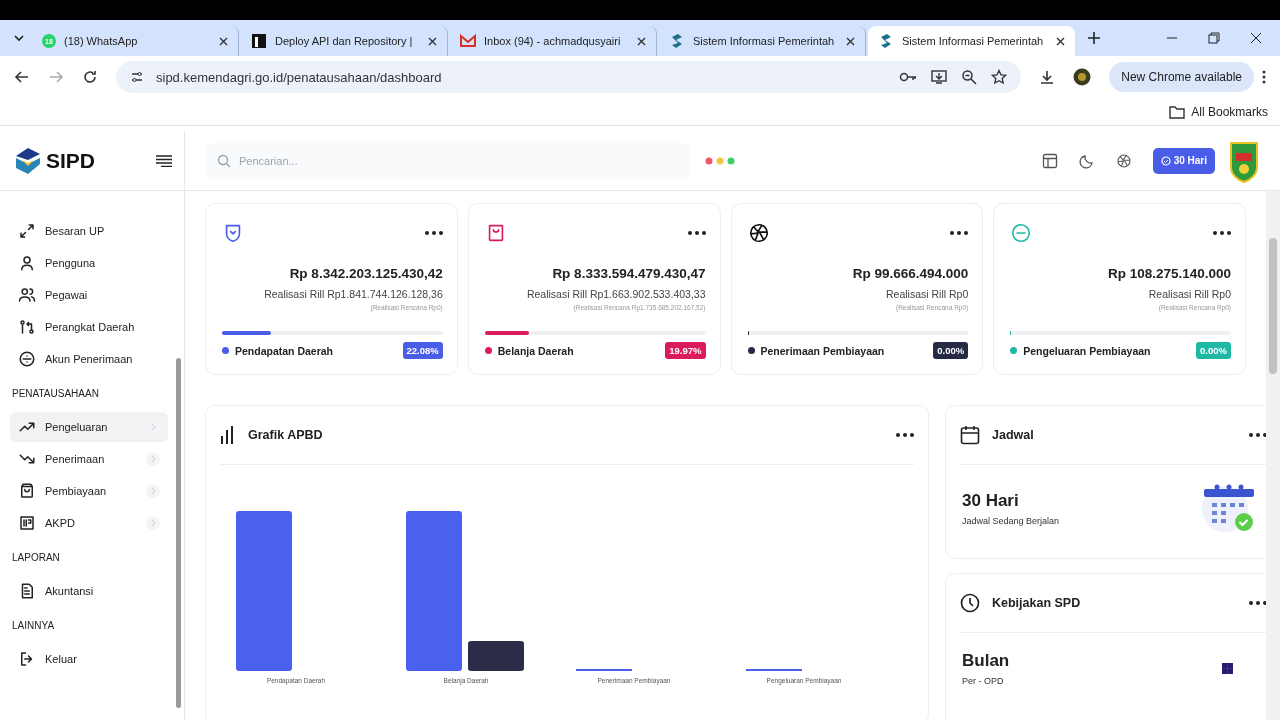 This screenshot has height=720, width=1280. Describe the element at coordinates (970, 603) in the screenshot. I see `clock-icon` at that location.